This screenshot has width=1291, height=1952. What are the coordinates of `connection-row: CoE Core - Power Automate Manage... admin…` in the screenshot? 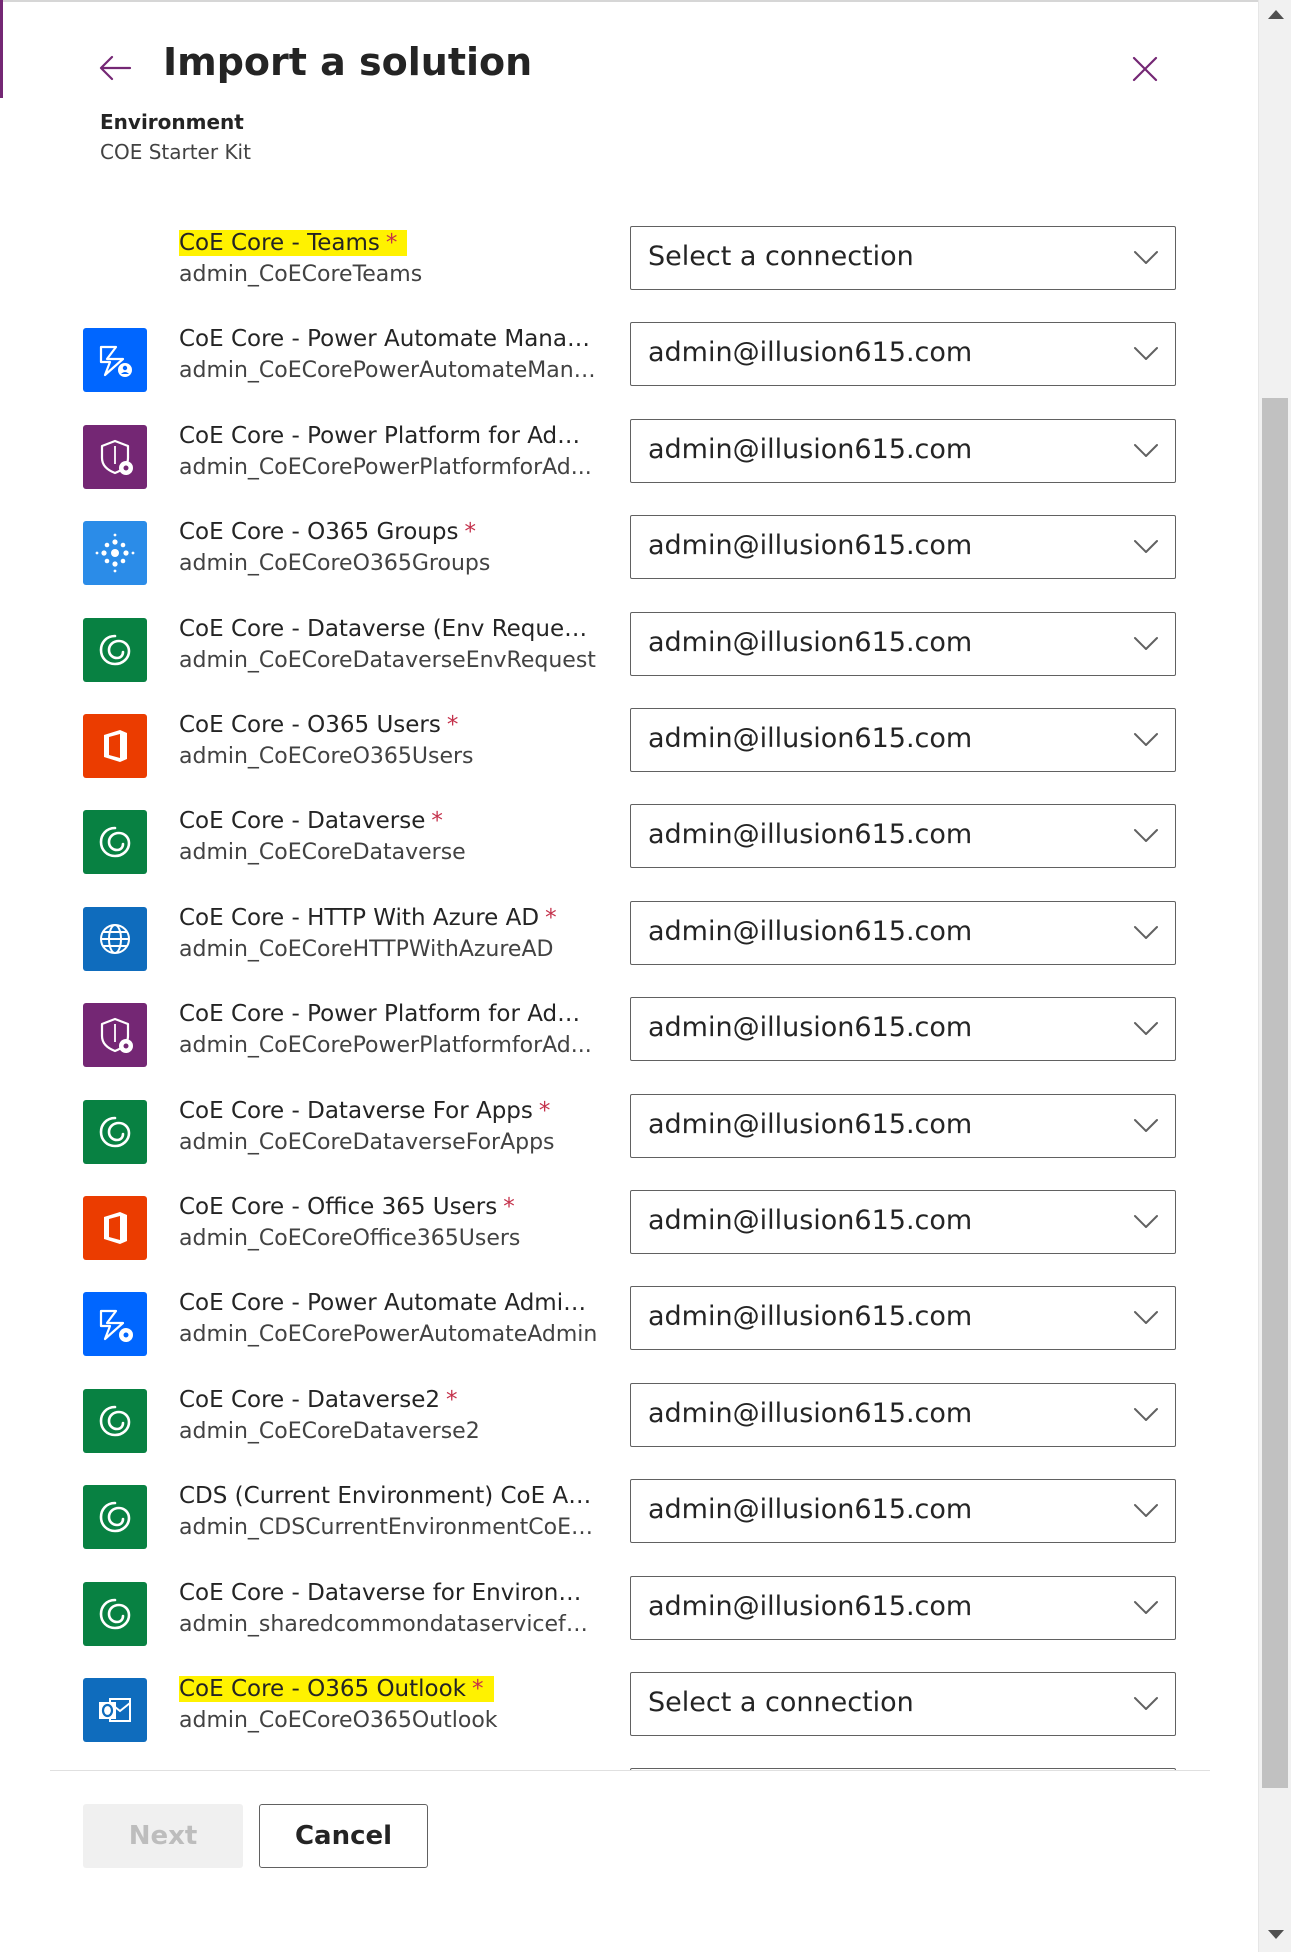 It's located at (629, 373).